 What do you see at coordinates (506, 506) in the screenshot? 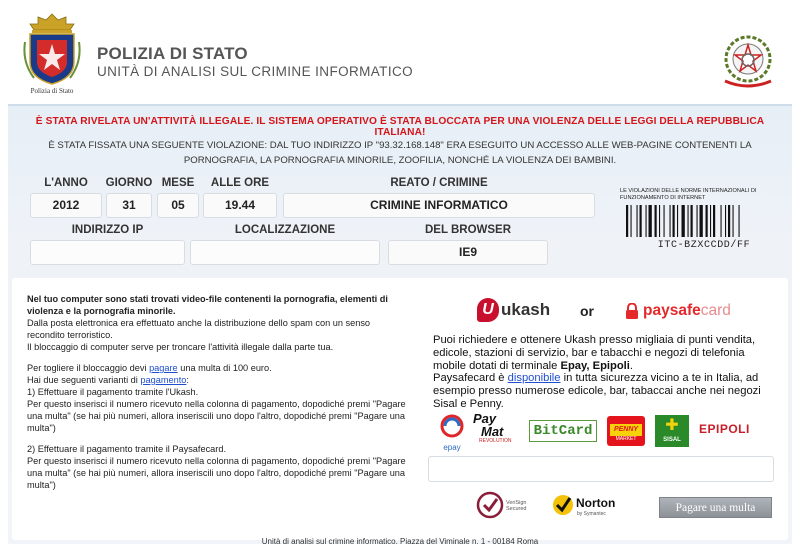
I see `verisign-seal: VeriSign Secured` at bounding box center [506, 506].